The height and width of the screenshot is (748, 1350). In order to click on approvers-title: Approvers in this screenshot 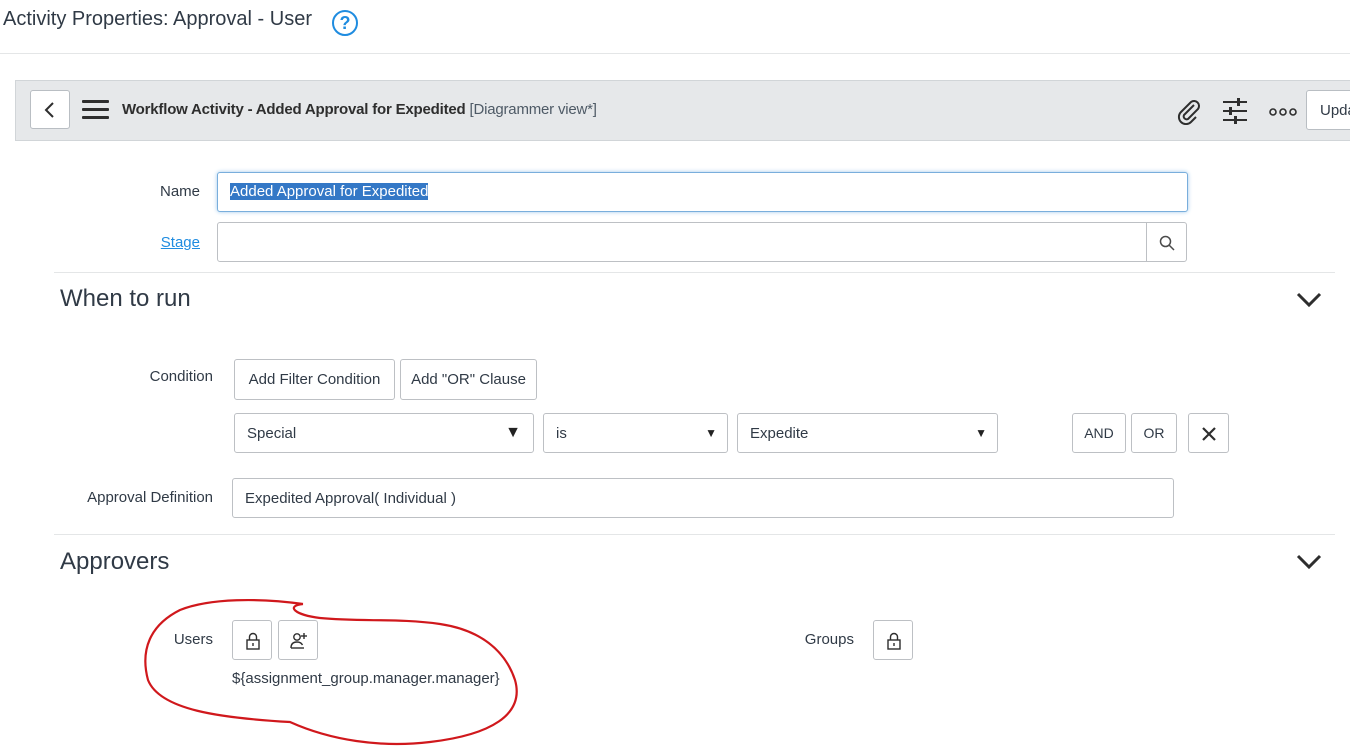, I will do `click(115, 561)`.